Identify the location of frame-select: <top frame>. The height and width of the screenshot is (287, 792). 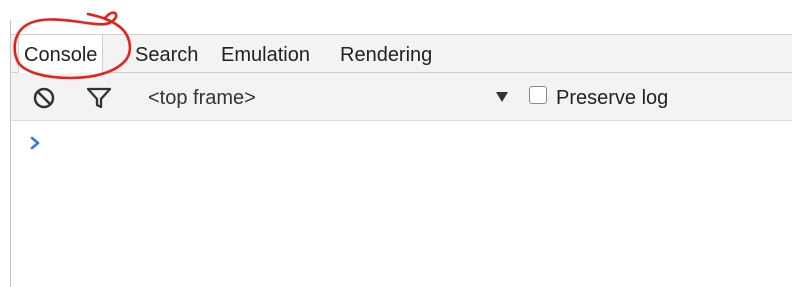
(202, 97).